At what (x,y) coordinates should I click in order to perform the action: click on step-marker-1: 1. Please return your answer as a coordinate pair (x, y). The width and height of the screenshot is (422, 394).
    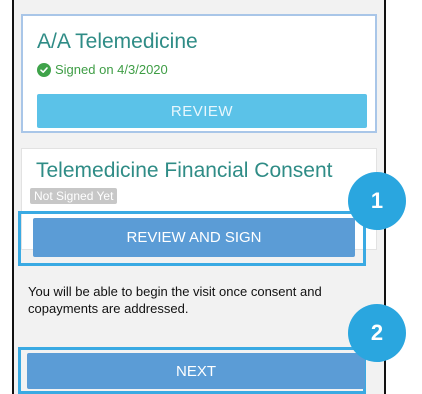
    Looking at the image, I should click on (377, 201).